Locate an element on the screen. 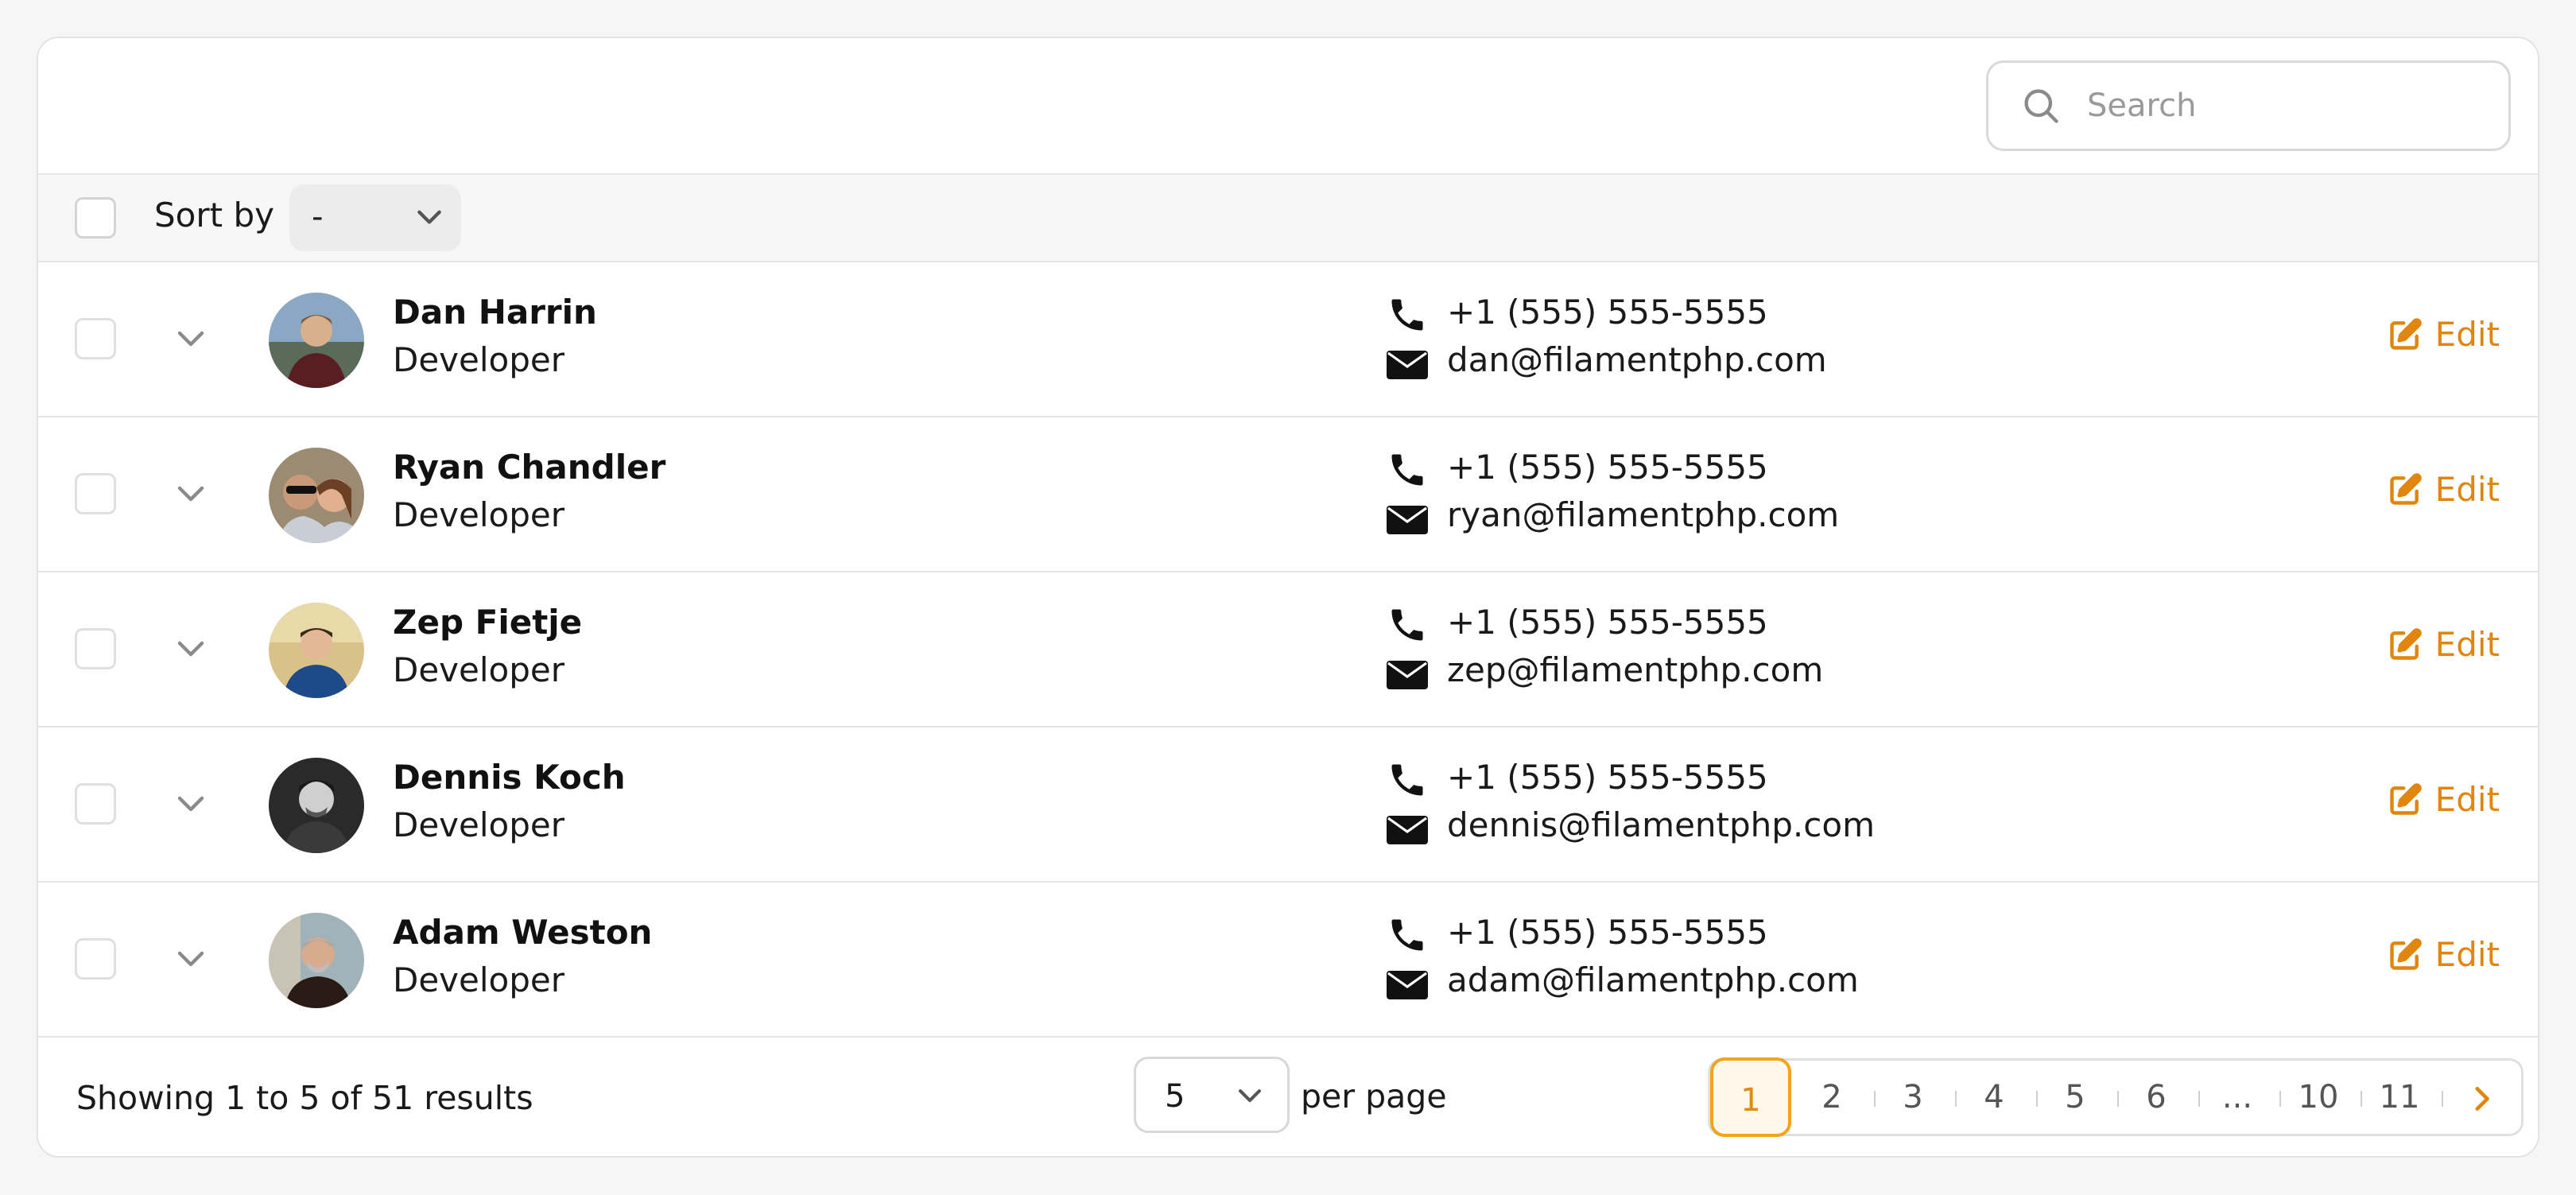  page-button-1: 1 is located at coordinates (1751, 1097).